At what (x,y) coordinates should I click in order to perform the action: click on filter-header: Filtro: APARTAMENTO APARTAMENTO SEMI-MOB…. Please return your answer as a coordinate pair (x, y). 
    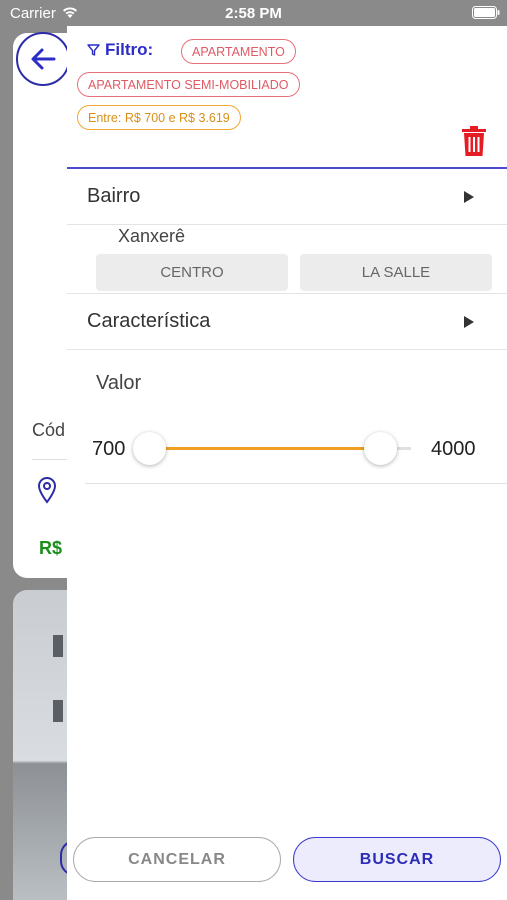
    Looking at the image, I should click on (287, 97).